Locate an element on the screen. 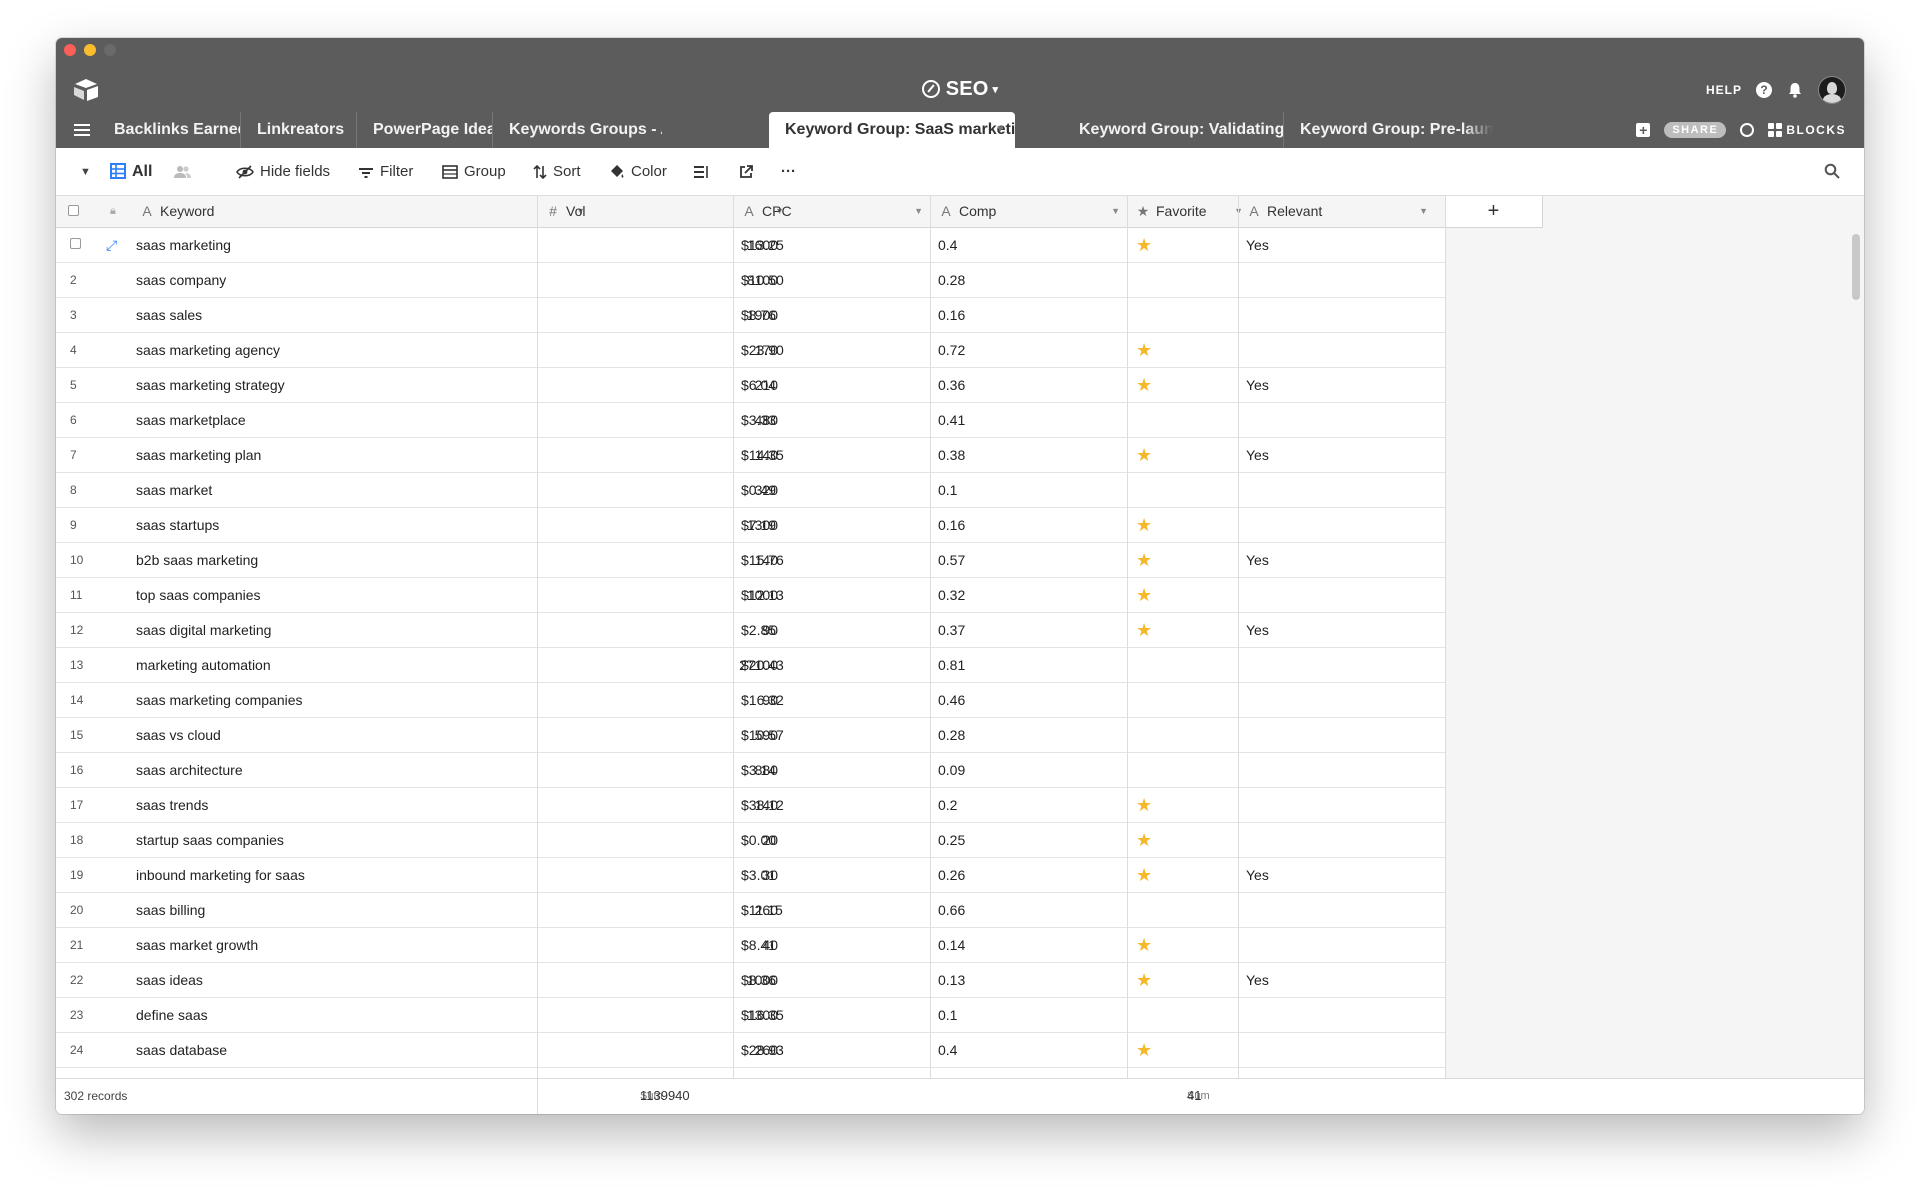  cpc-cell: $16.35 is located at coordinates (831, 1015).